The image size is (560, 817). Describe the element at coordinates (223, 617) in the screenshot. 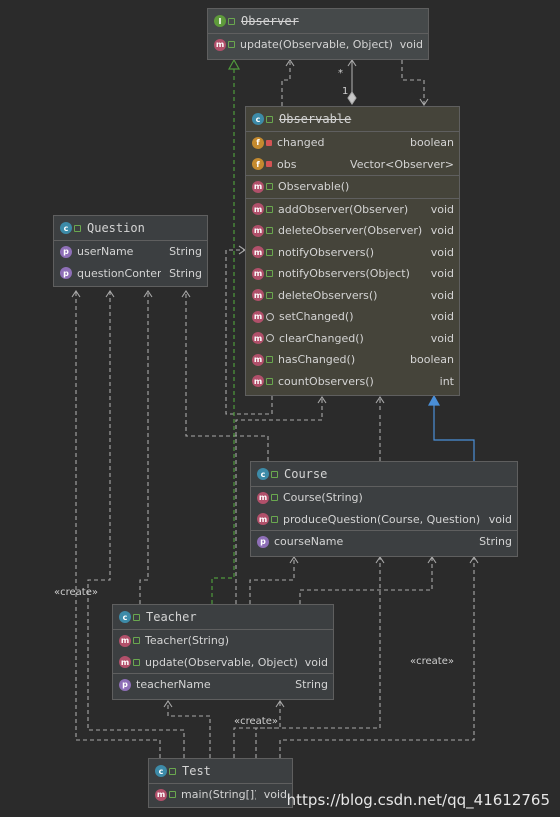

I see `class-header: c Teacher` at that location.